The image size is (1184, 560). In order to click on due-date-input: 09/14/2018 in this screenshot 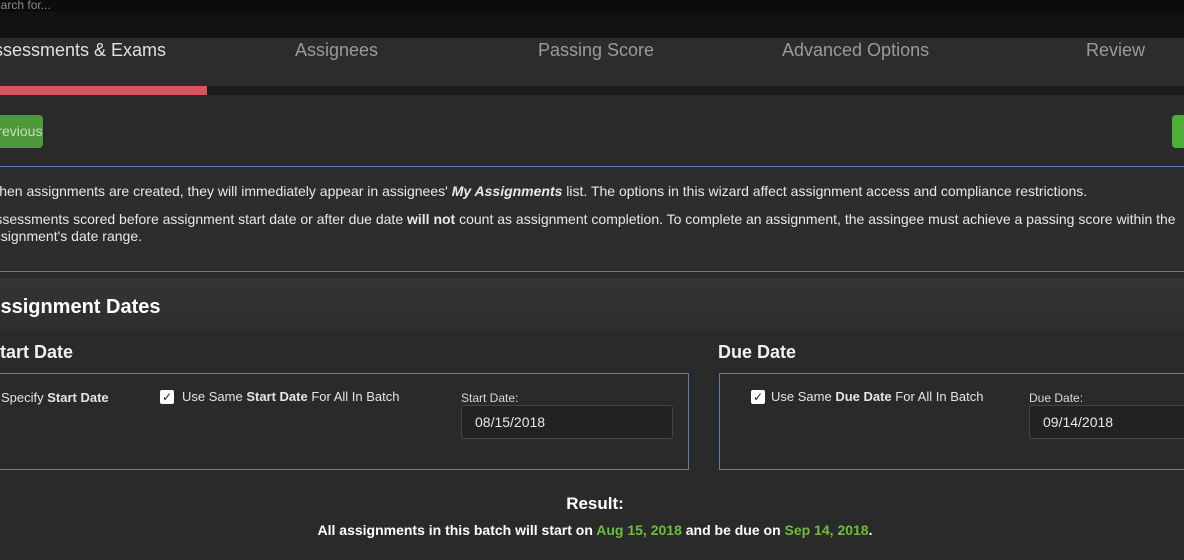, I will do `click(1106, 422)`.